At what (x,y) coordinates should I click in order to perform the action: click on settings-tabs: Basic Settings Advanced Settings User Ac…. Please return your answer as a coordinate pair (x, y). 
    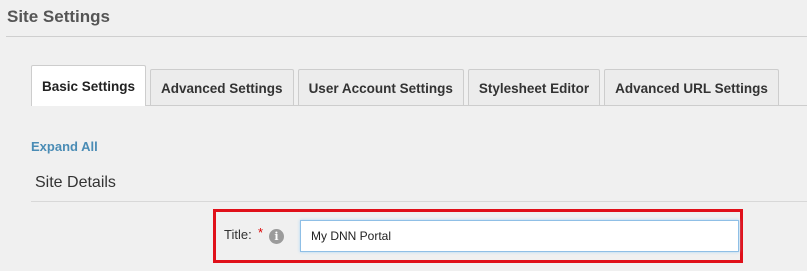
    Looking at the image, I should click on (407, 85).